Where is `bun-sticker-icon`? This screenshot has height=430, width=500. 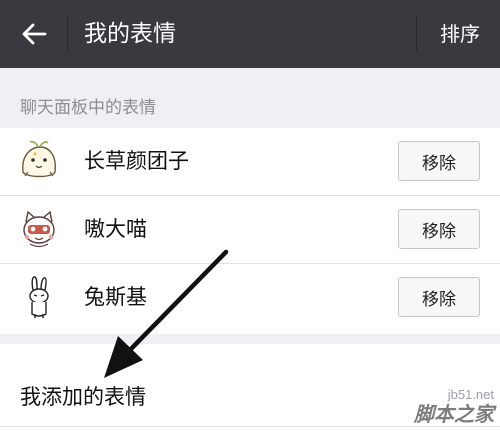
bun-sticker-icon is located at coordinates (39, 161).